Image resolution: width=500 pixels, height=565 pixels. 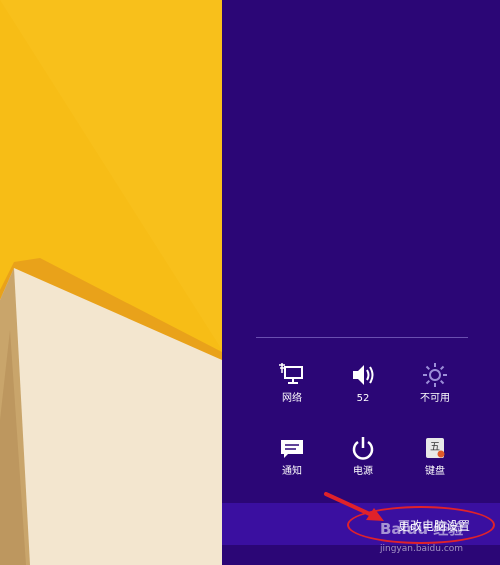 I want to click on keyboard-icon: 五, so click(x=435, y=448).